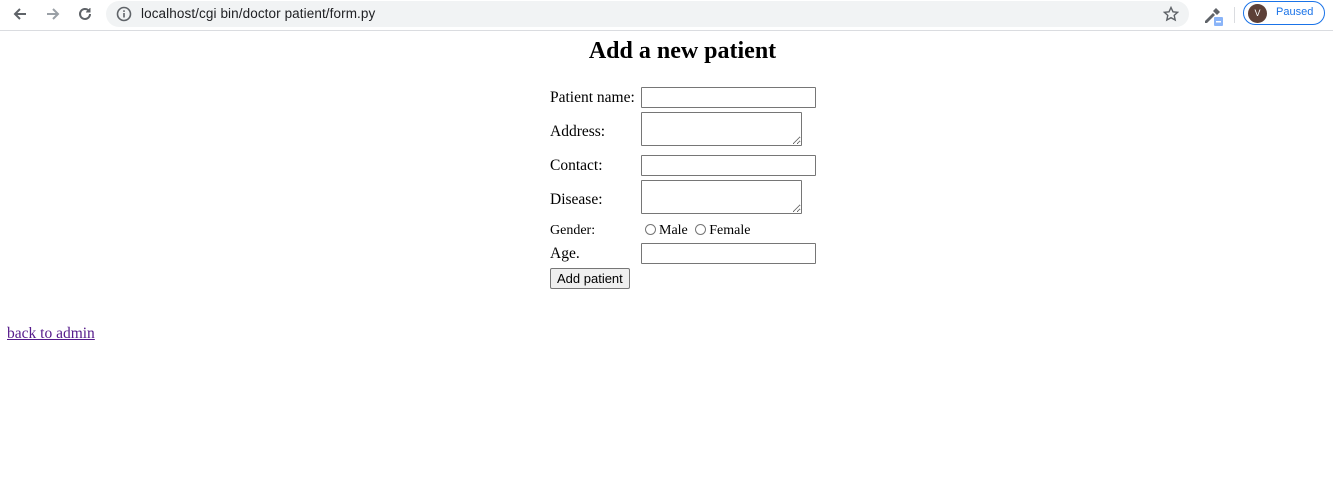 This screenshot has height=500, width=1333. Describe the element at coordinates (728, 97) in the screenshot. I see `patient-name-input` at that location.